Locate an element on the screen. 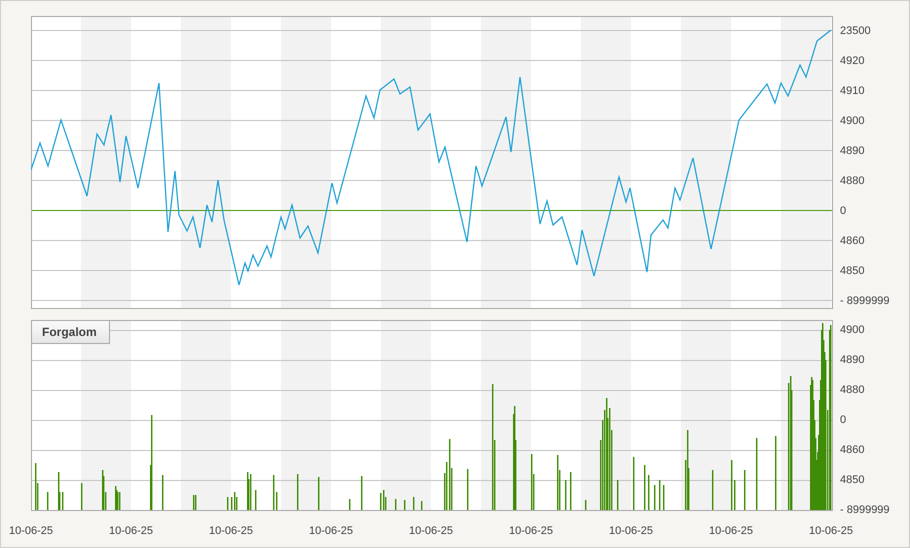  axis-label: 23500 is located at coordinates (855, 31).